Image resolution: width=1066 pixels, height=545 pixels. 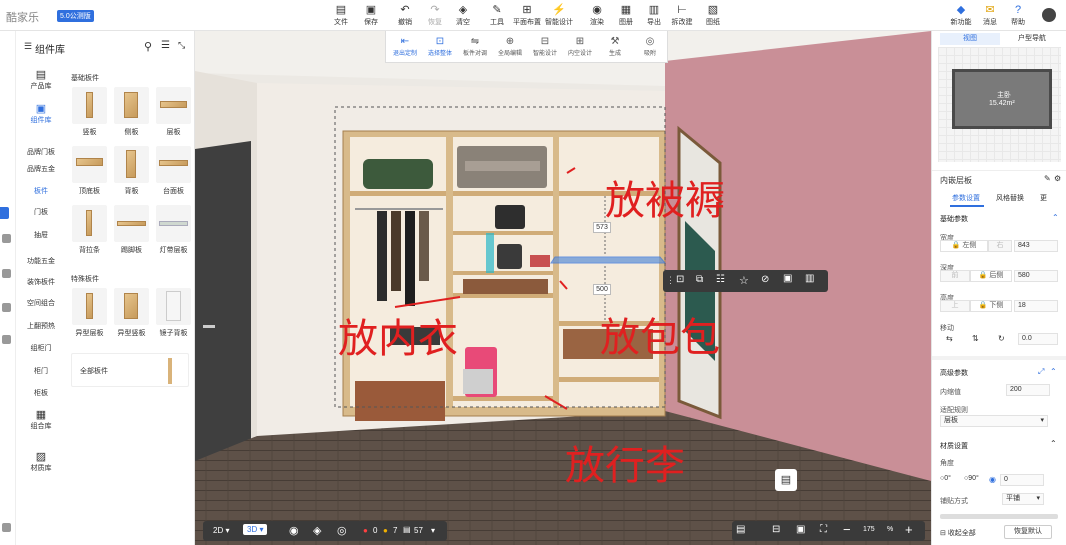 I want to click on width-input: 843, so click(x=1036, y=246).